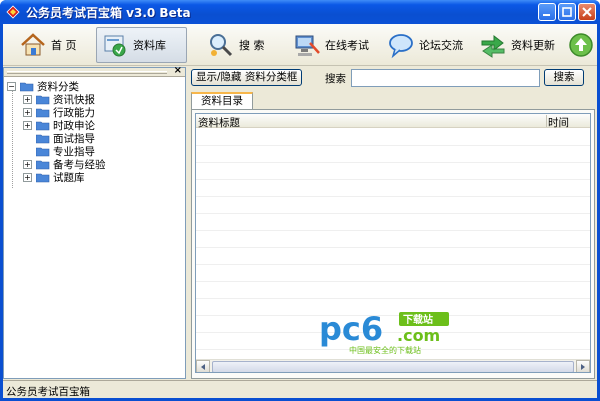  I want to click on toolbar-label: 首 页, so click(64, 45).